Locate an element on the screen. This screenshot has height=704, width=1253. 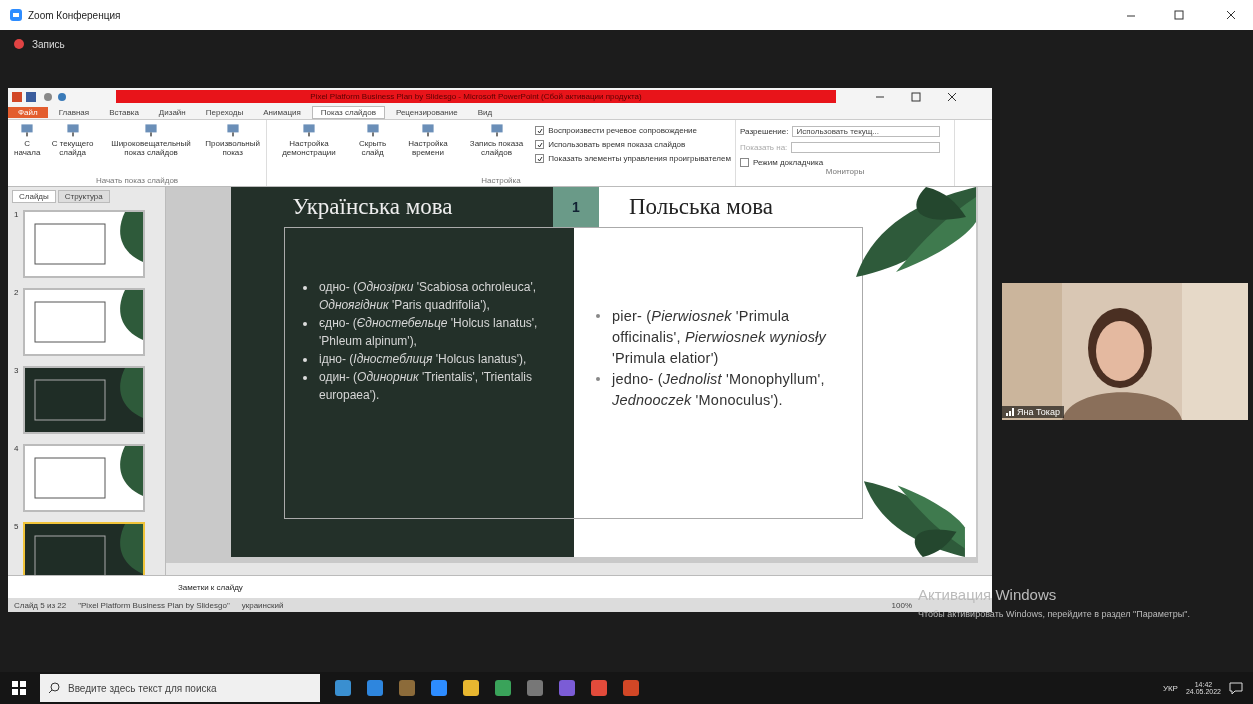
slide-number: 5 is located at coordinates (16, 526).